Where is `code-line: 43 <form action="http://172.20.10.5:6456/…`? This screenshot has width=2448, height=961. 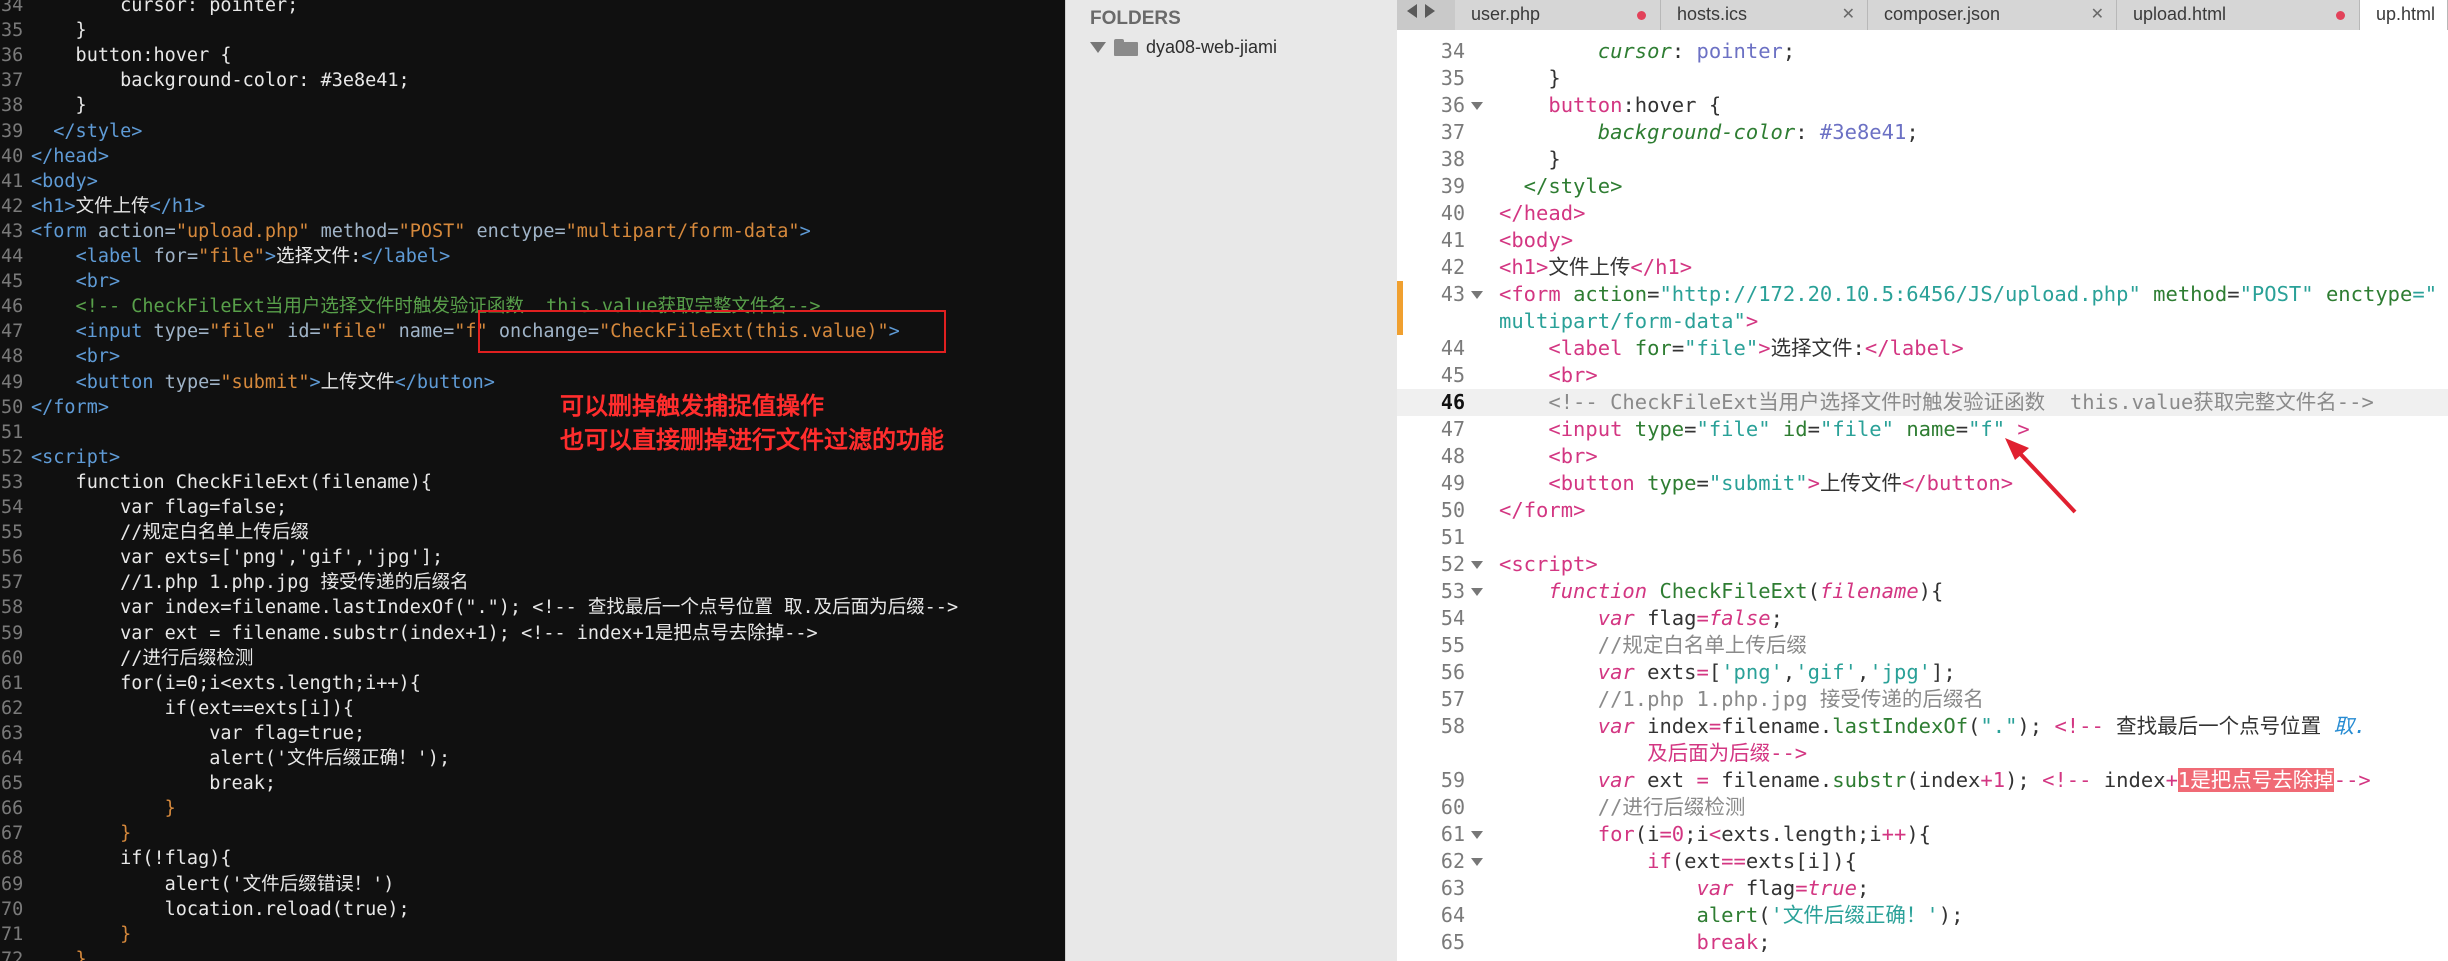 code-line: 43 <form action="http://172.20.10.5:6456/… is located at coordinates (1922, 294).